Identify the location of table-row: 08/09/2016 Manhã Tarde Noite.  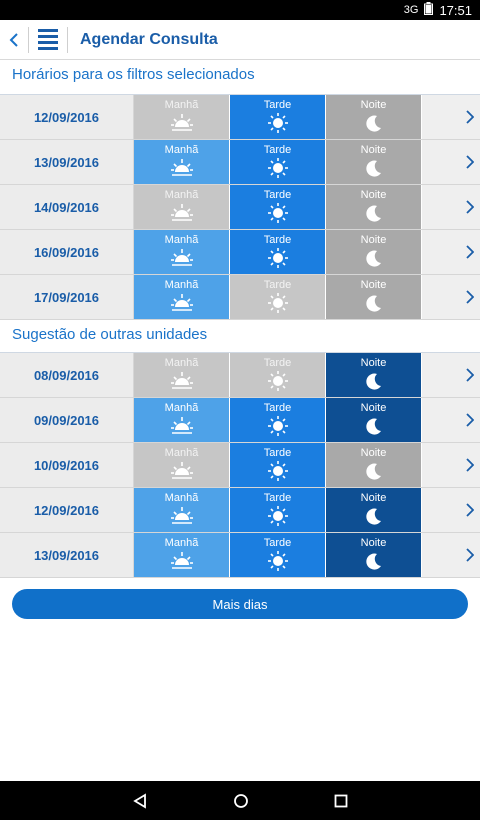
(240, 375).